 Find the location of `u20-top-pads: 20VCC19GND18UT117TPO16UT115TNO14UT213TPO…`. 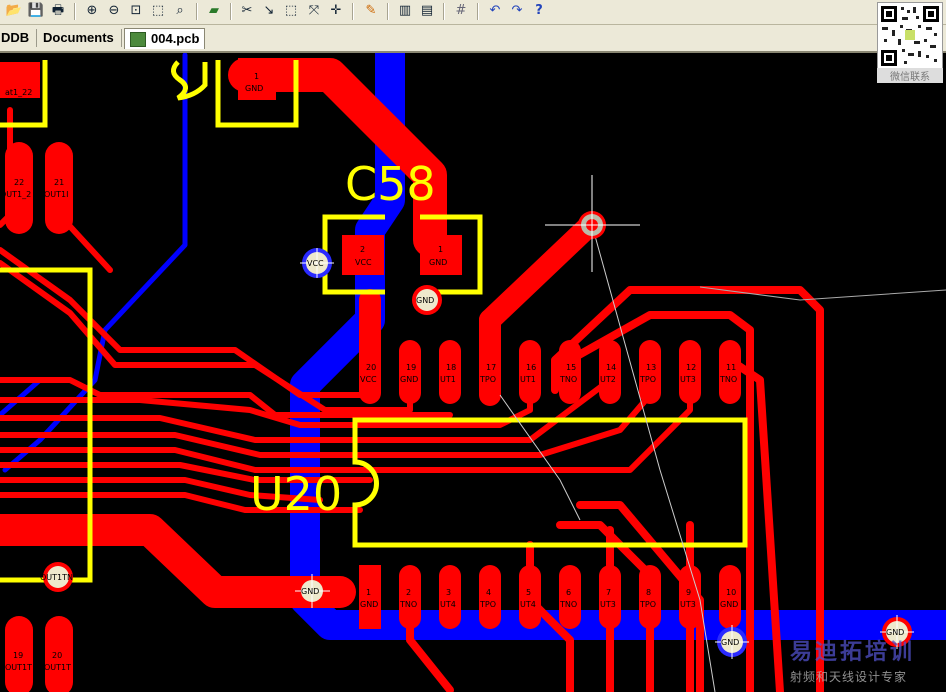

u20-top-pads: 20VCC19GND18UT117TPO16UT115TNO14UT213TPO… is located at coordinates (550, 372).